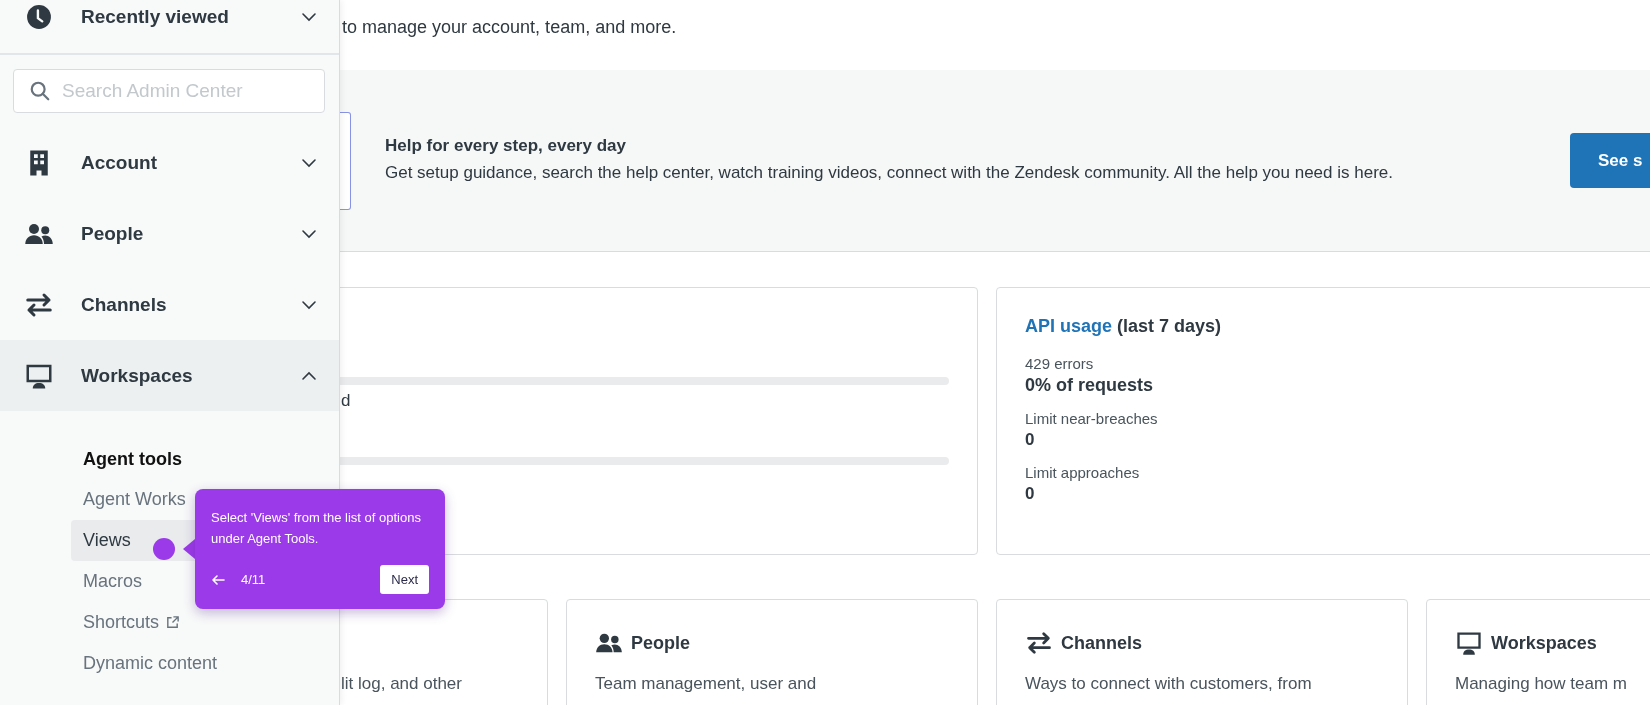 The width and height of the screenshot is (1650, 705). What do you see at coordinates (404, 579) in the screenshot?
I see `next-button: Next` at bounding box center [404, 579].